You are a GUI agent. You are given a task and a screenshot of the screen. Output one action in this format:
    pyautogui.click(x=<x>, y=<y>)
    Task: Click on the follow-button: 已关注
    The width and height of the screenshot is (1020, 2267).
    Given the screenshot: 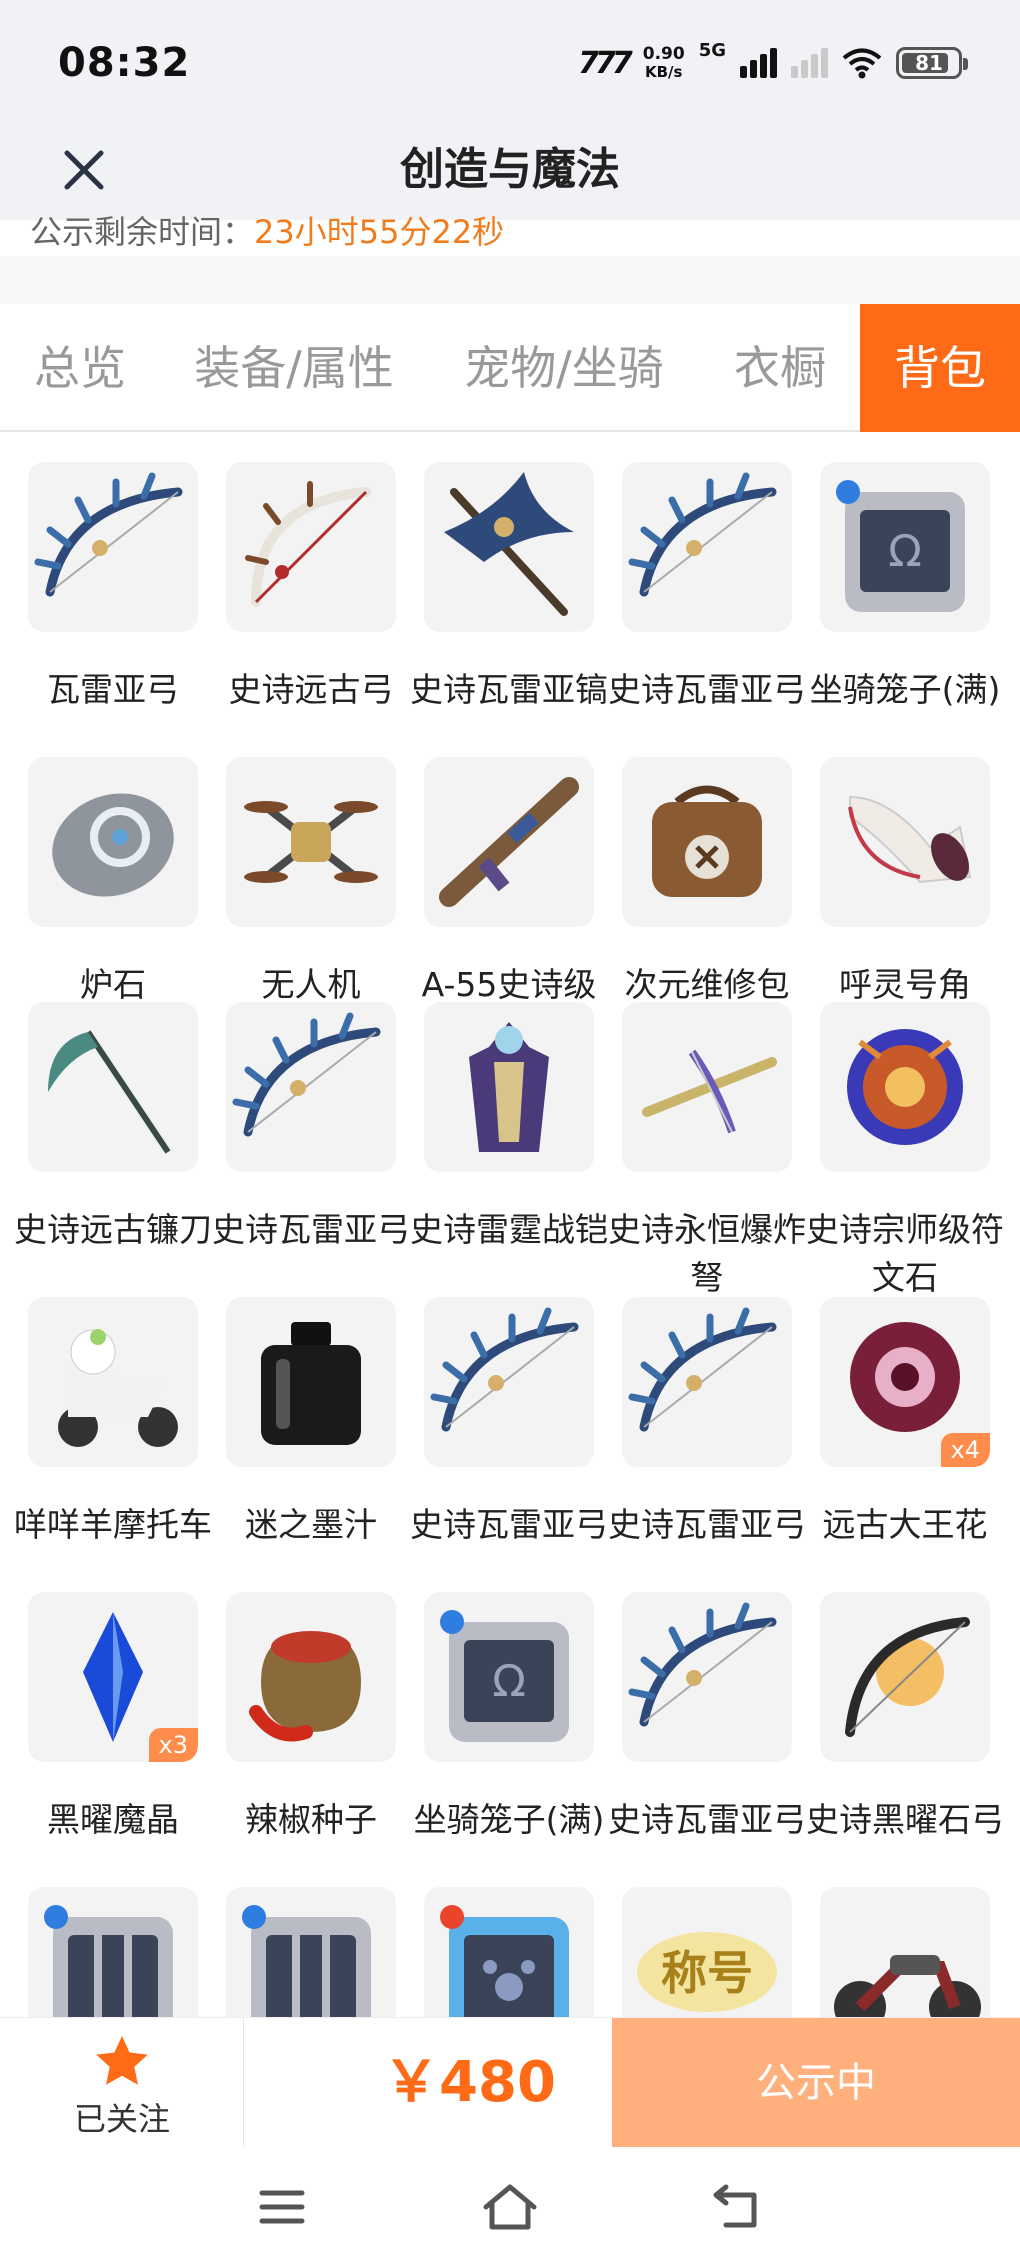 What is the action you would take?
    pyautogui.click(x=122, y=2083)
    